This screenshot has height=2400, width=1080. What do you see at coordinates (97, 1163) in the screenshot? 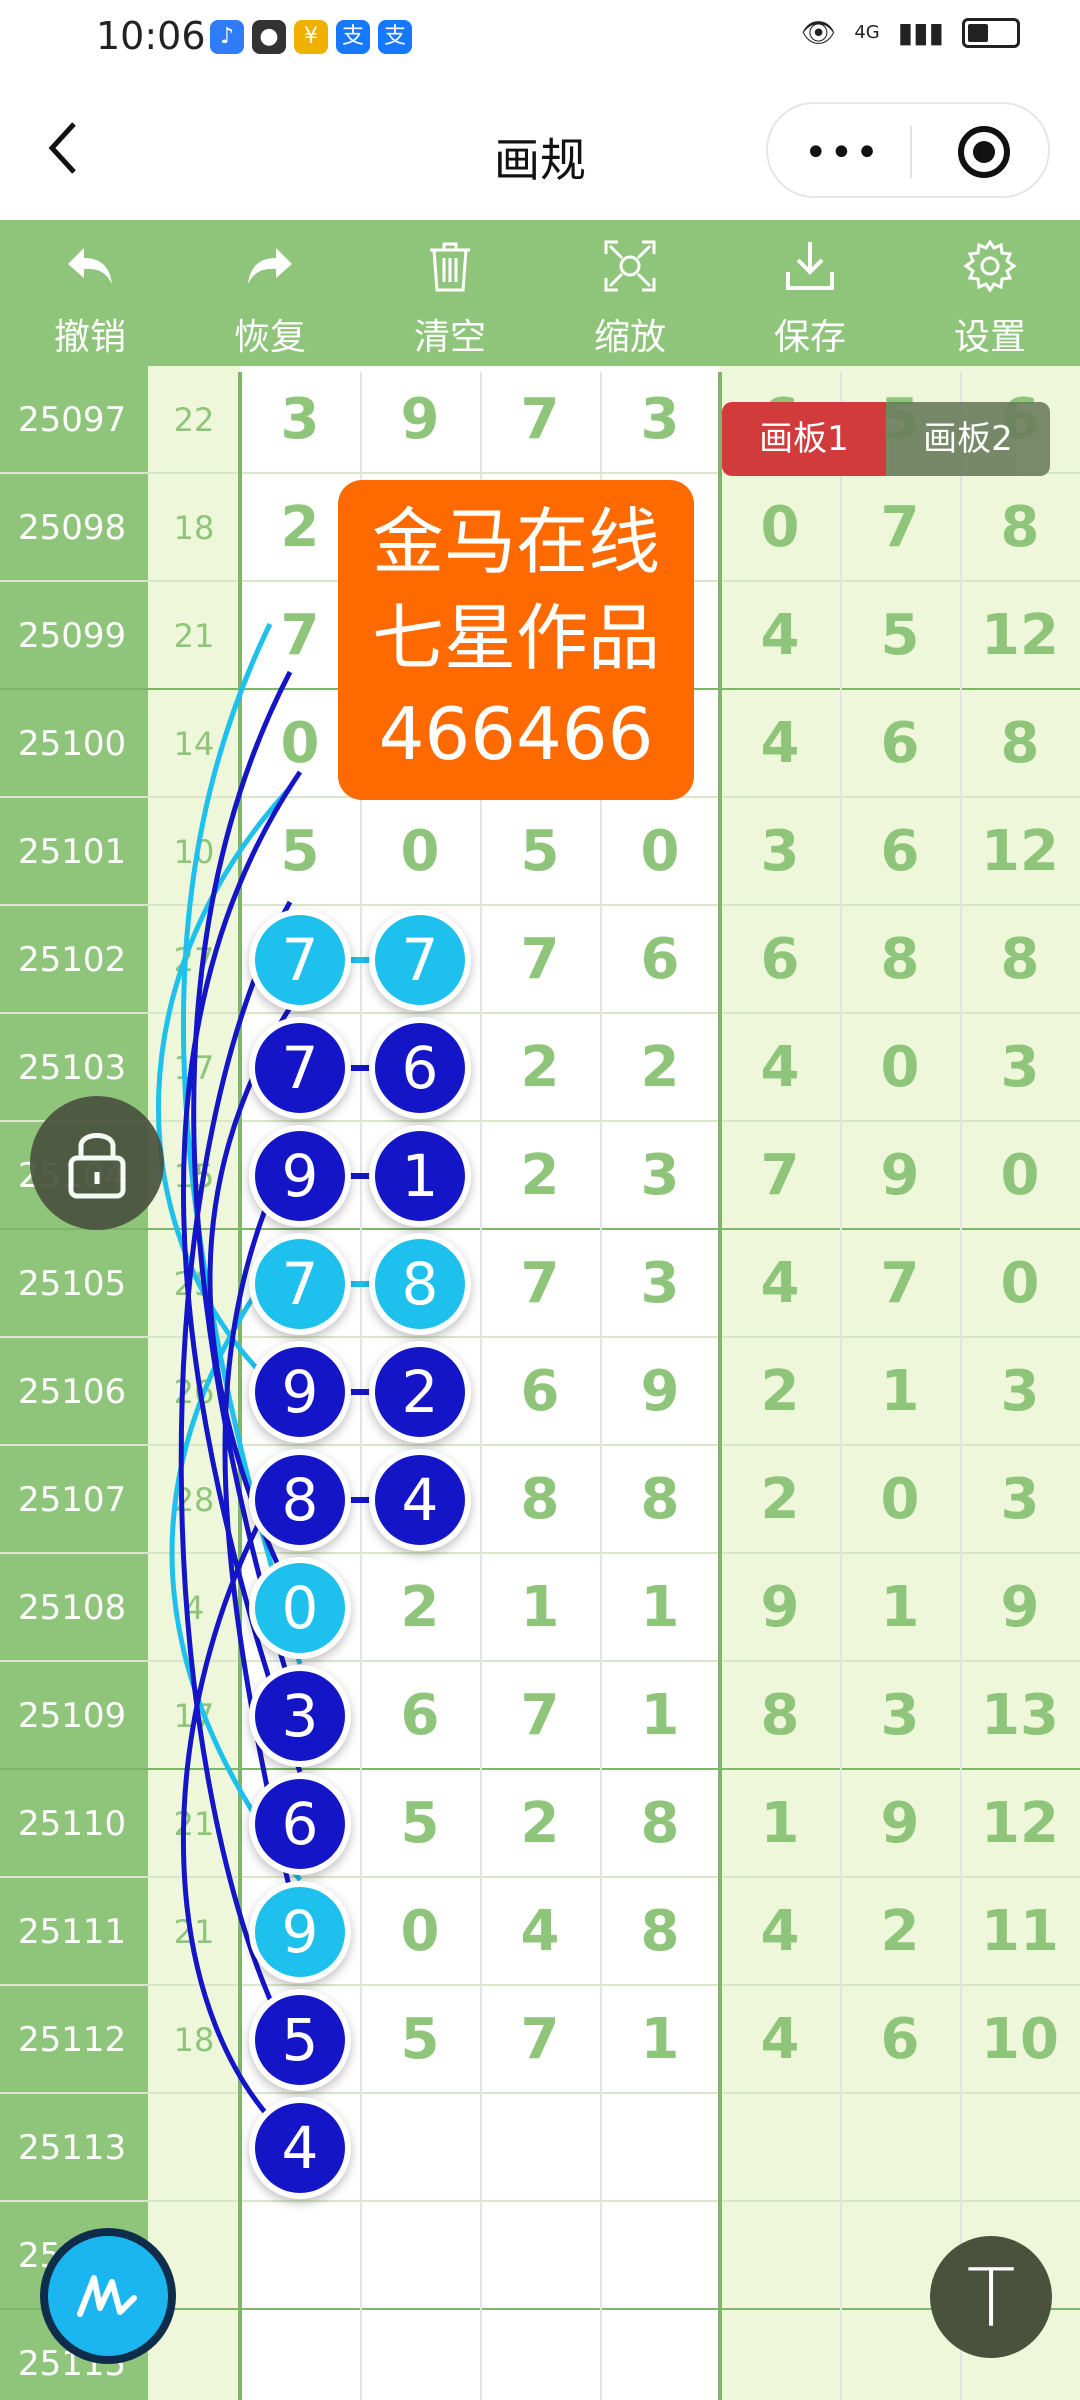
I see `lock-button` at bounding box center [97, 1163].